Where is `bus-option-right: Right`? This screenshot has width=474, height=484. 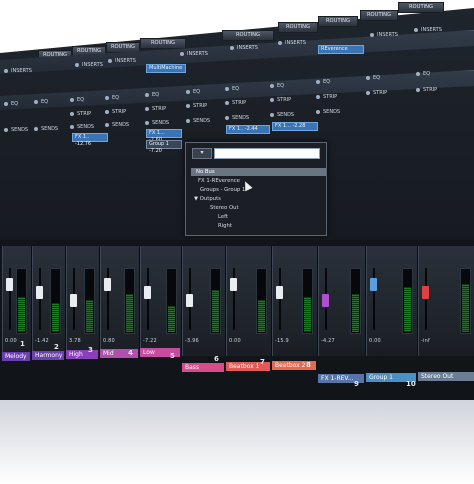
bus-option-right: Right is located at coordinates (225, 226).